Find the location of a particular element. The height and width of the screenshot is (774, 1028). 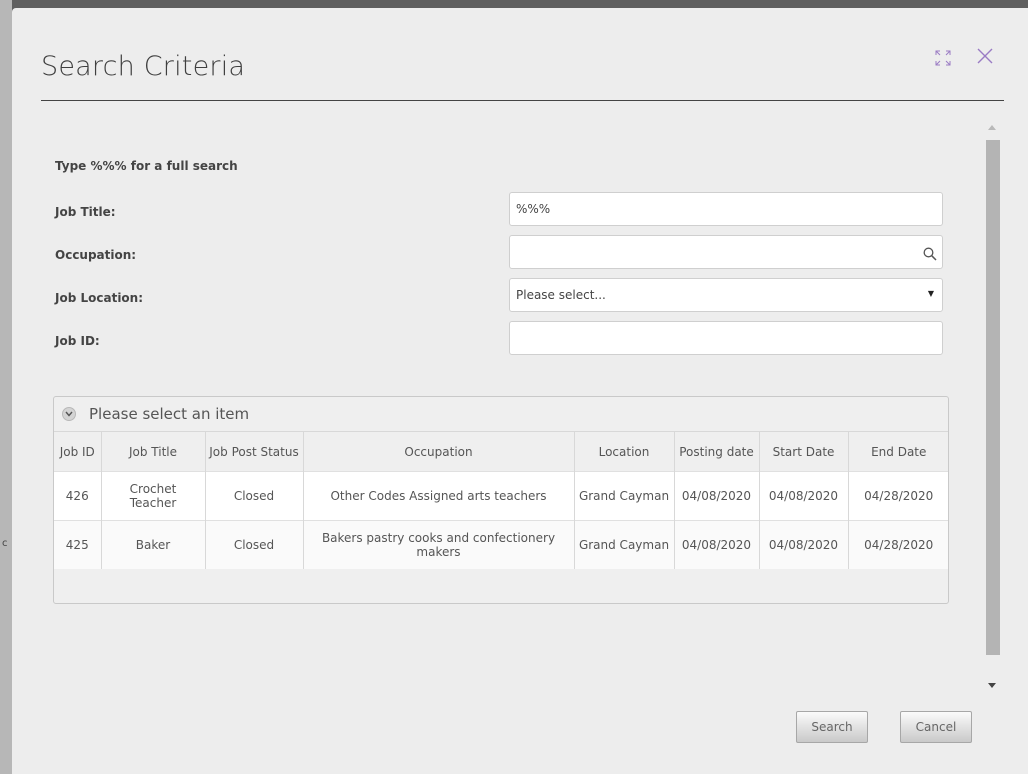

column-header-job-post-status: Job Post Status is located at coordinates (253, 451).